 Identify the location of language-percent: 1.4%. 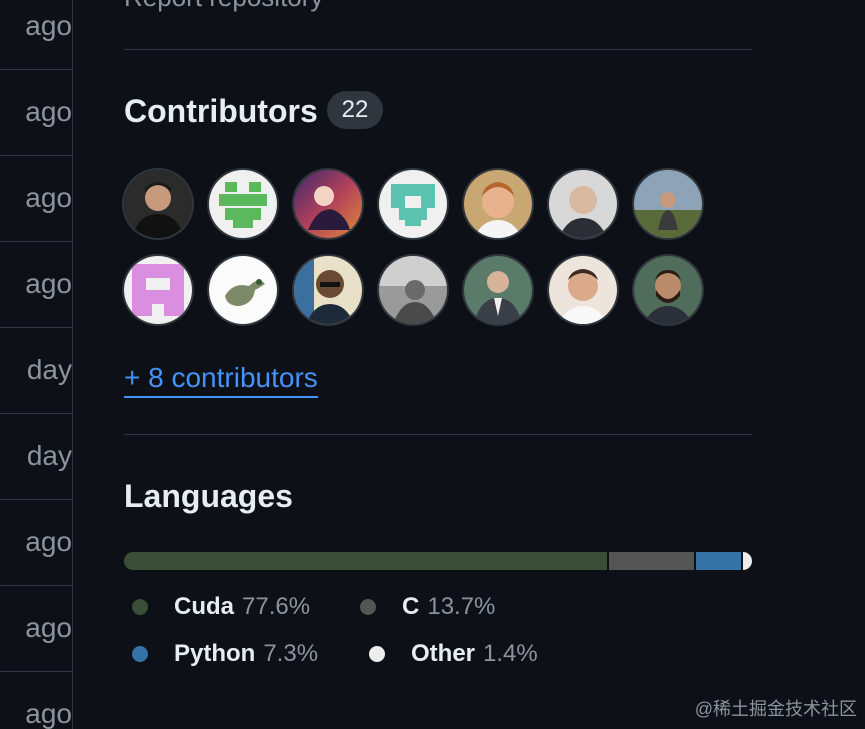
(510, 653).